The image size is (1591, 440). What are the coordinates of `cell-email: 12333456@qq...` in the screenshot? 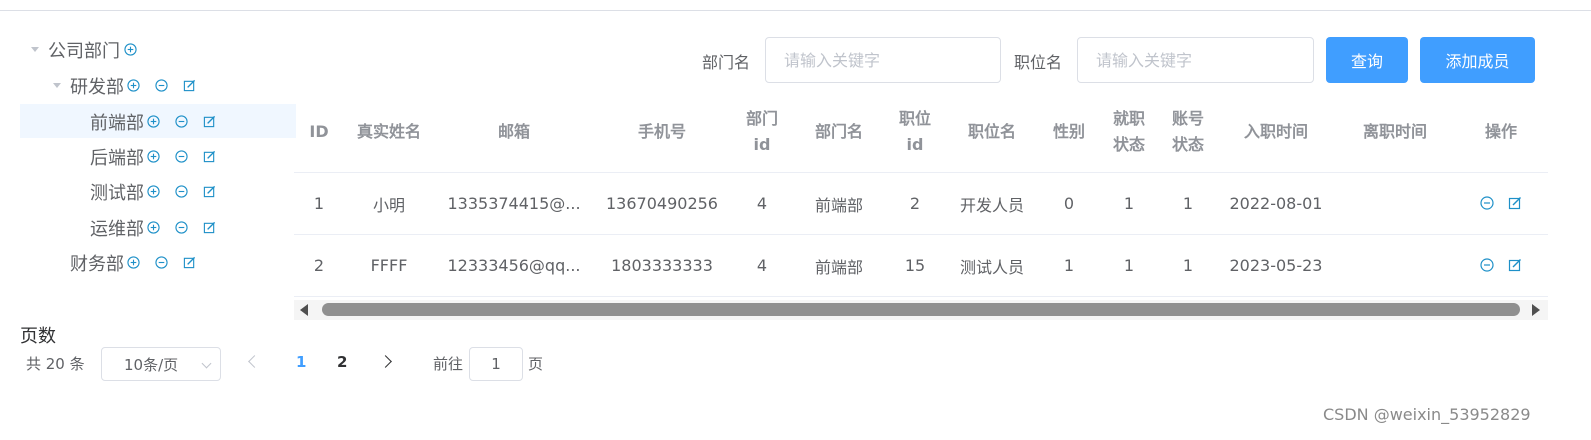 It's located at (514, 265).